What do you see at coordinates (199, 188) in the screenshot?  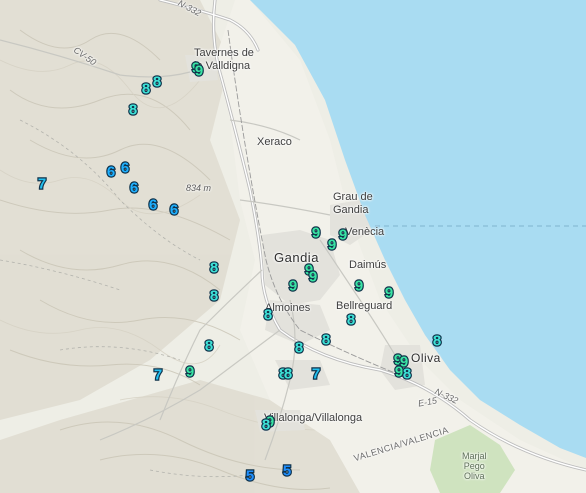 I see `label-elevation: 834 m` at bounding box center [199, 188].